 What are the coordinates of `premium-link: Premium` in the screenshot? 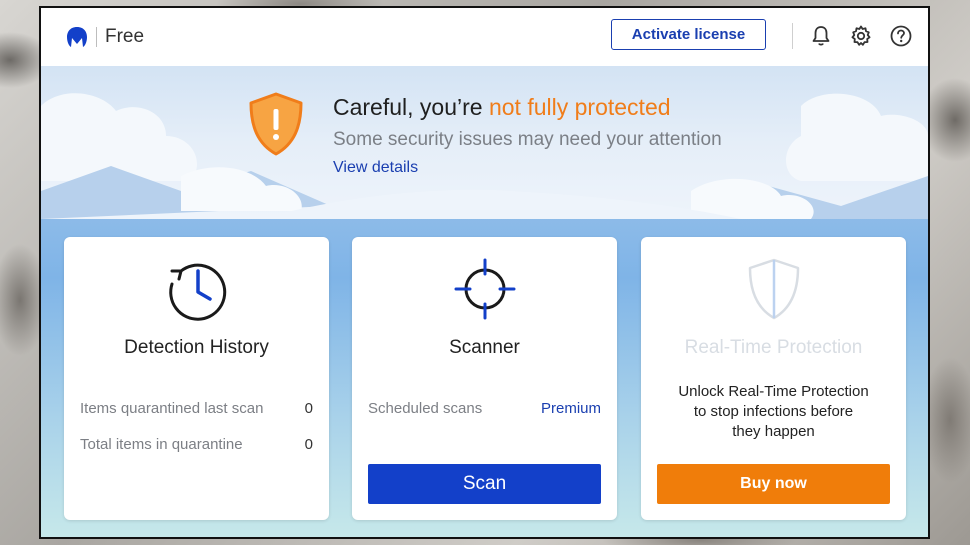 It's located at (571, 408).